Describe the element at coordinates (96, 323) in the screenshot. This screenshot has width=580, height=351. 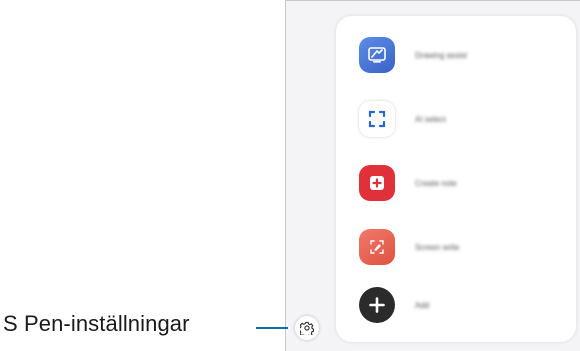
I see `callout-label: S Pen-inställningar` at that location.